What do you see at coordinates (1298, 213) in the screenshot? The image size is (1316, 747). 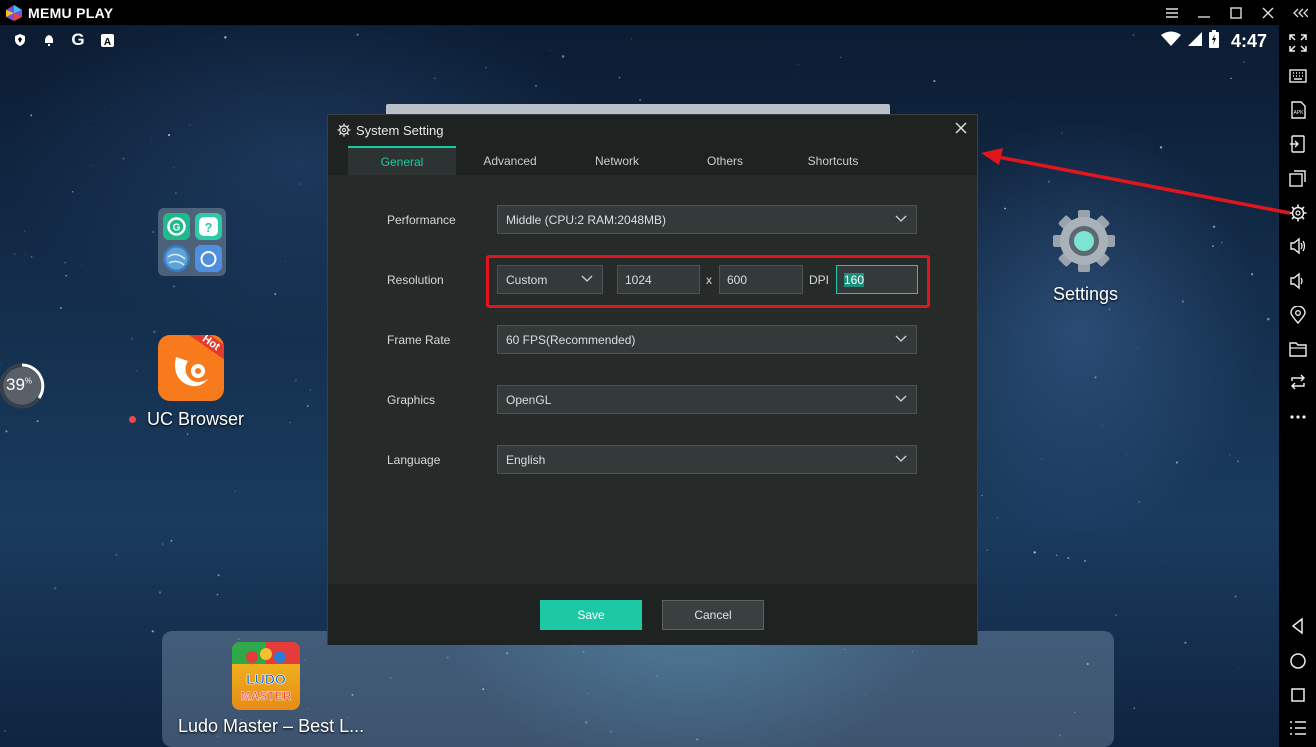 I see `settings-gear-icon` at bounding box center [1298, 213].